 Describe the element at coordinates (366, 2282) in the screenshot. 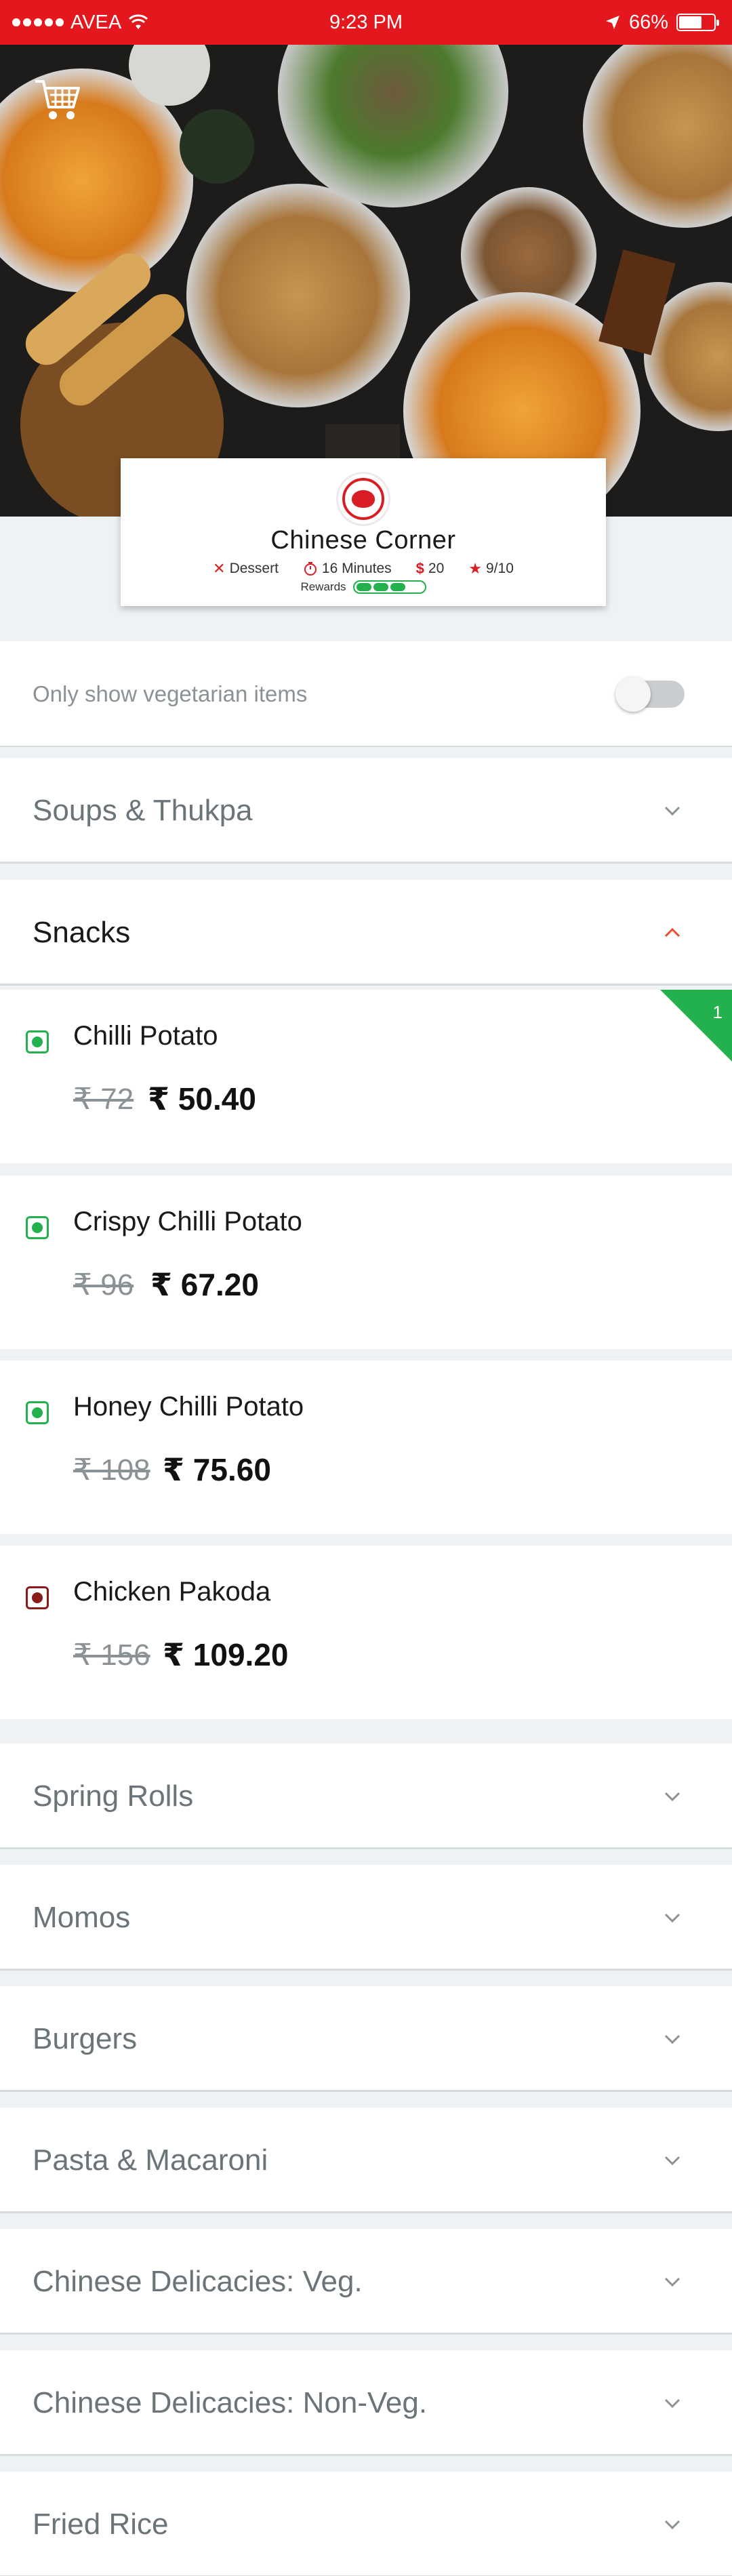

I see `category-chinese-delicacies-veg: Chinese Delicacies: Veg.` at that location.